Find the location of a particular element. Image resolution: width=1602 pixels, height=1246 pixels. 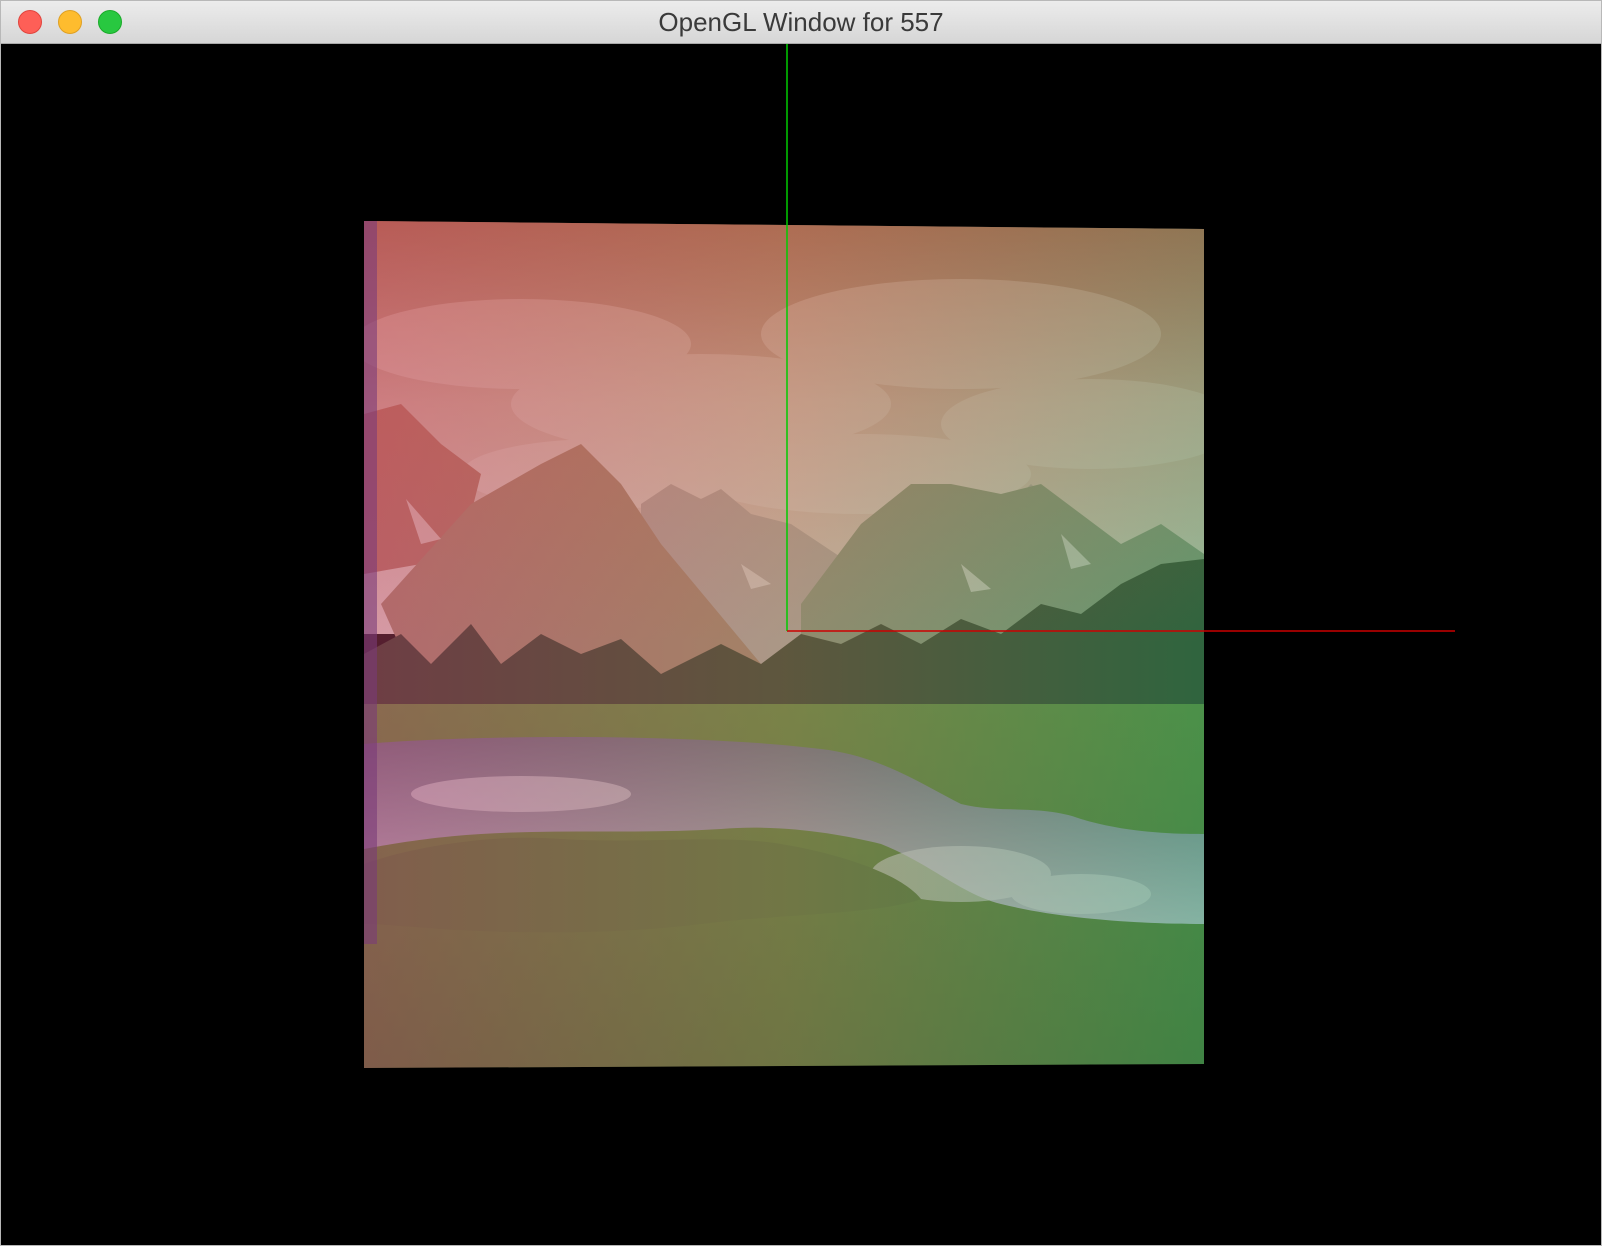

title-bar: OpenGL Window for 557 is located at coordinates (801, 22).